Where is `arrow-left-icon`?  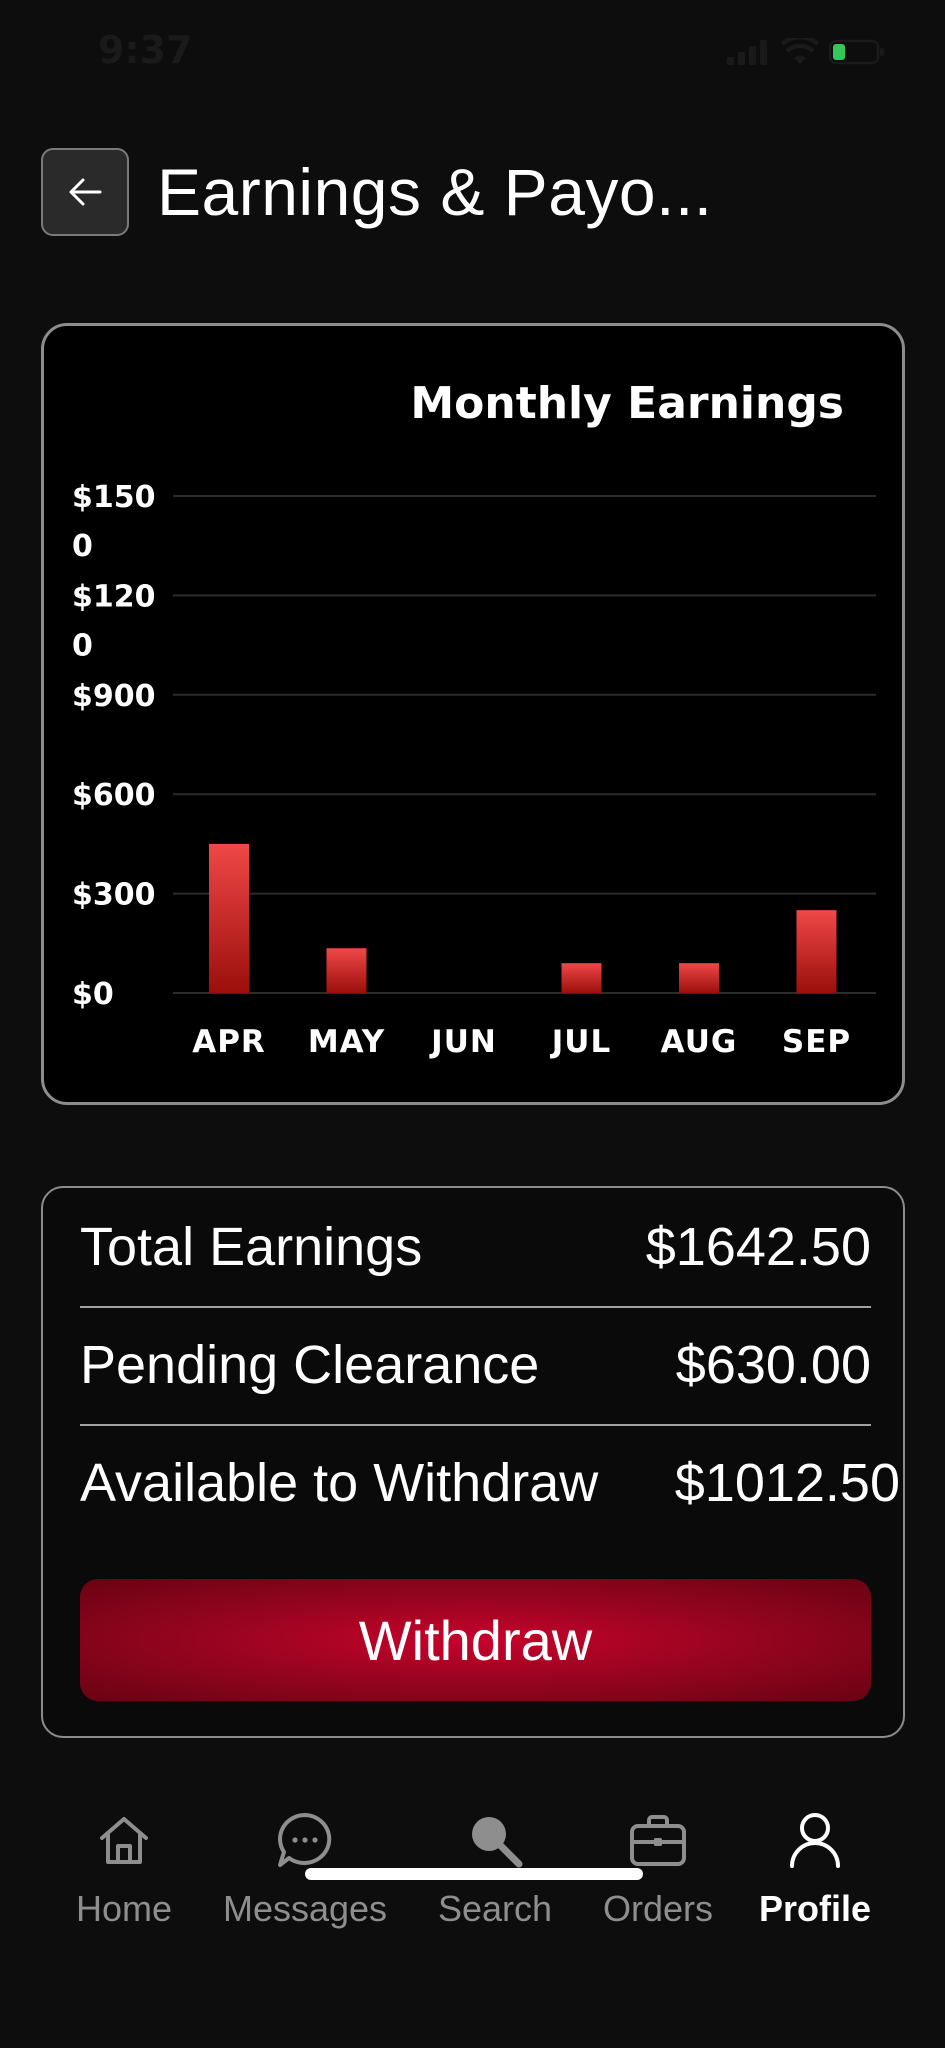
arrow-left-icon is located at coordinates (85, 192).